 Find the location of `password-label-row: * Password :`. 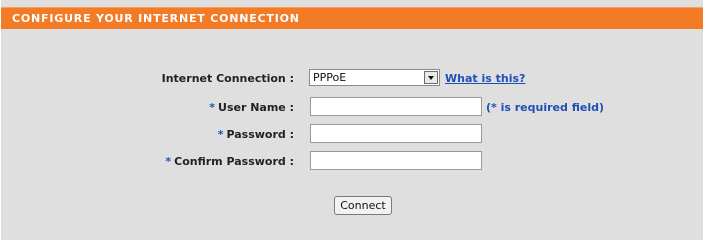

password-label-row: * Password : is located at coordinates (256, 134).